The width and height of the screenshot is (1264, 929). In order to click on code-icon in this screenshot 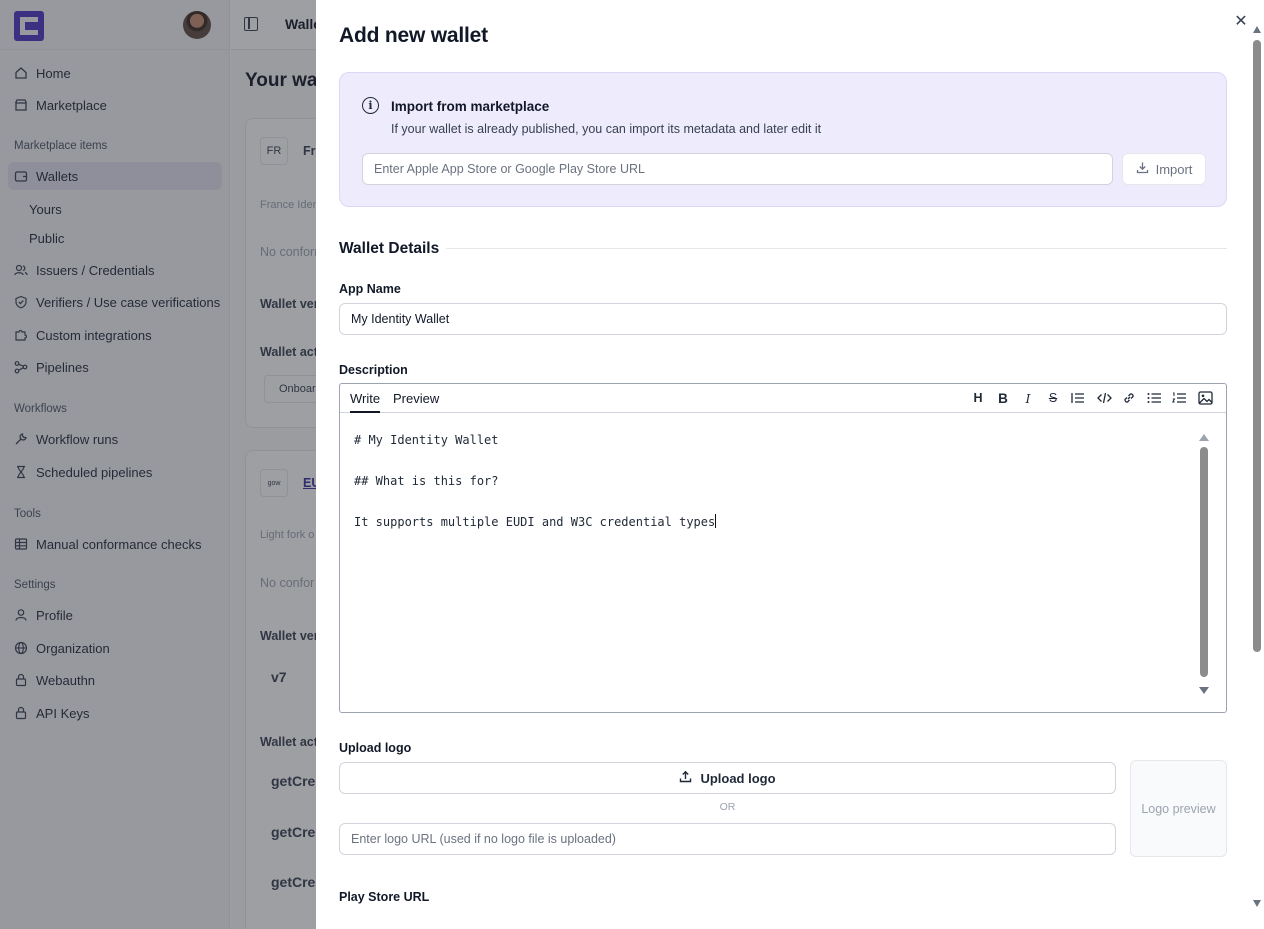, I will do `click(1104, 398)`.